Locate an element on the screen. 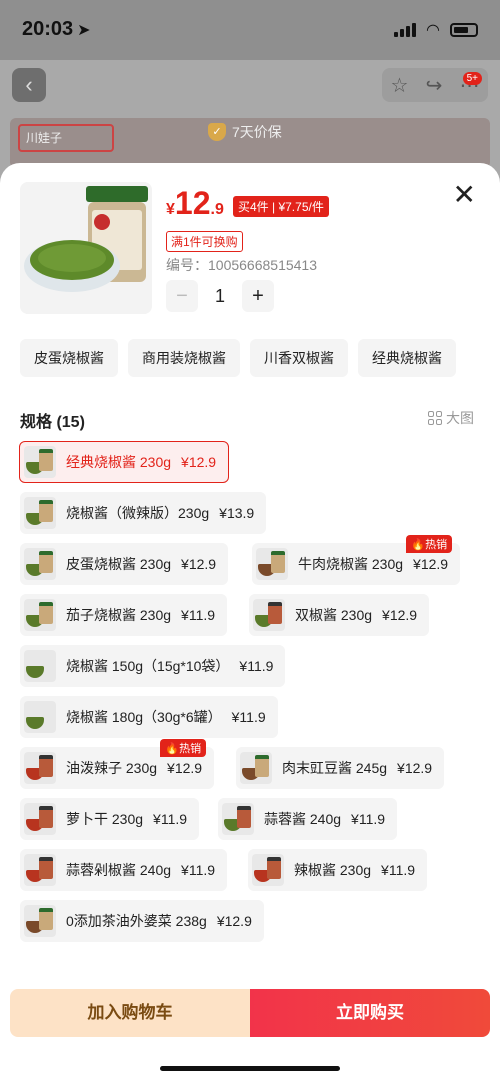 The height and width of the screenshot is (1082, 500). status-bar: 20:03 ➤ ◠ is located at coordinates (250, 30).